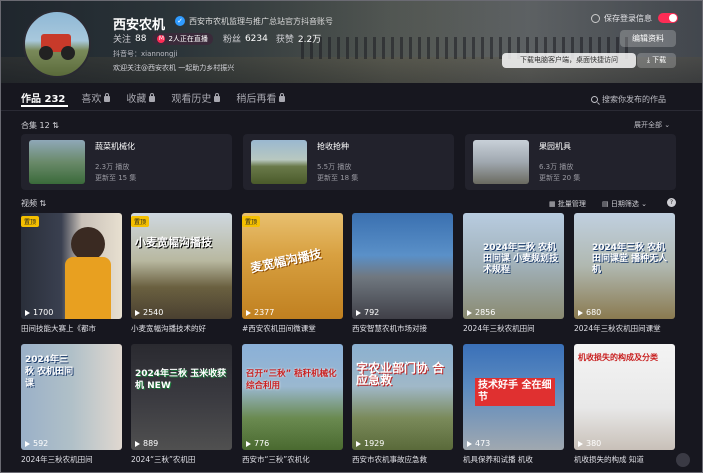 Image resolution: width=703 pixels, height=473 pixels. I want to click on tab-favorites: 收藏, so click(141, 97).